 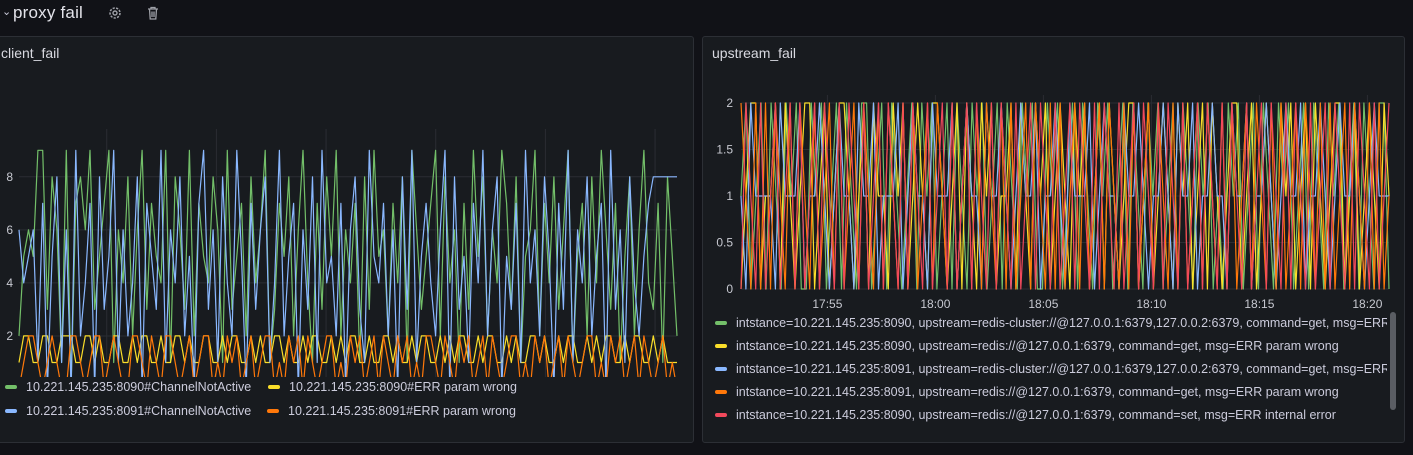 What do you see at coordinates (403, 387) in the screenshot?
I see `legend-label: 10.221.145.235:8090#ERR param wrong` at bounding box center [403, 387].